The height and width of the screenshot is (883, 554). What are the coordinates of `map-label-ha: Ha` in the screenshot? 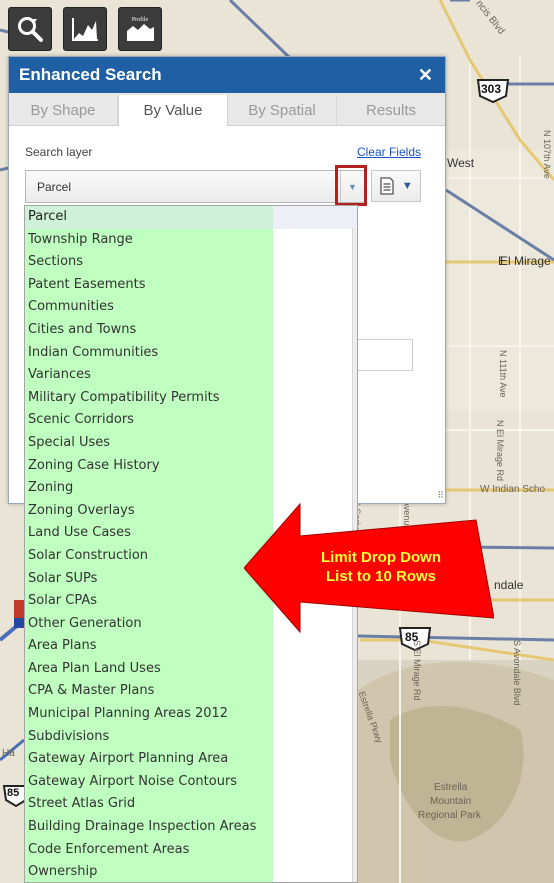 It's located at (8, 753).